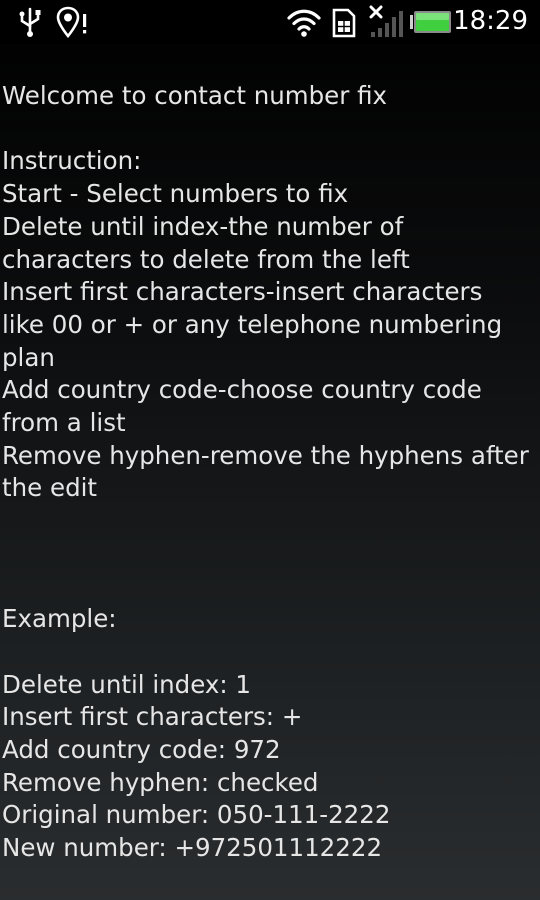 This screenshot has height=900, width=540. Describe the element at coordinates (265, 455) in the screenshot. I see `instruction-line: Remove hyphen-remove the hyphens after` at that location.